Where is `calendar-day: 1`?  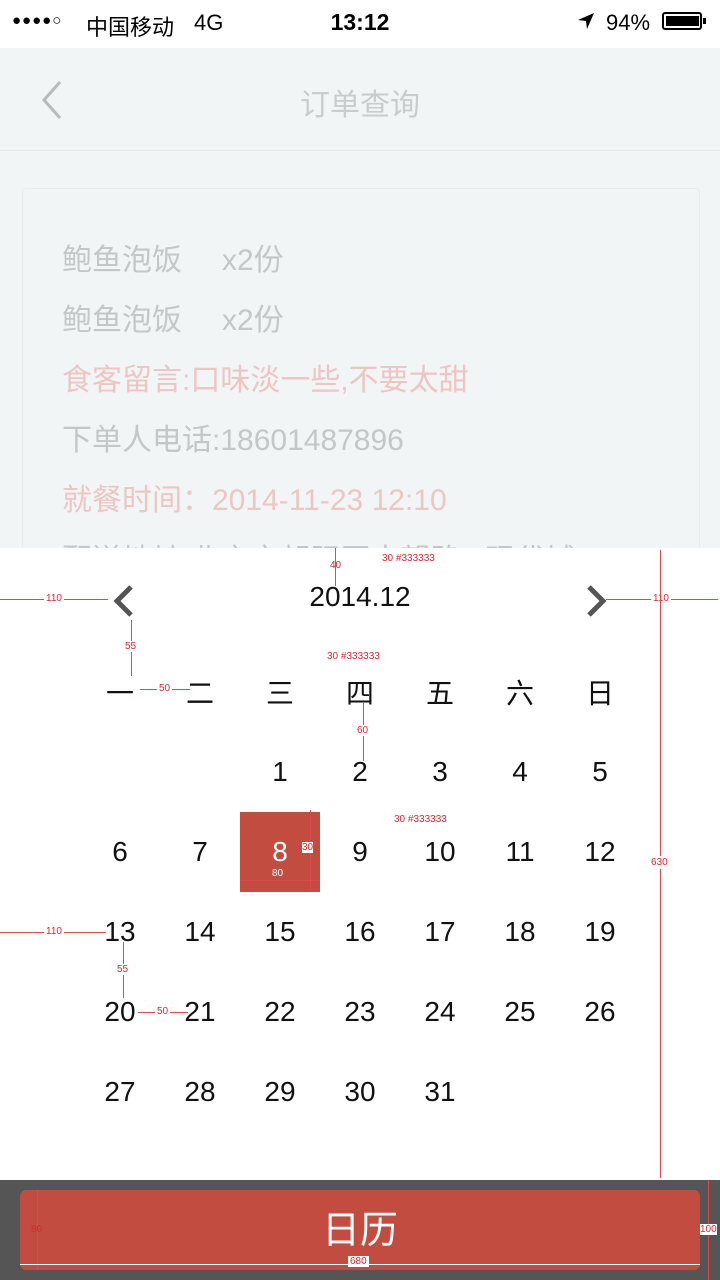 calendar-day: 1 is located at coordinates (280, 772).